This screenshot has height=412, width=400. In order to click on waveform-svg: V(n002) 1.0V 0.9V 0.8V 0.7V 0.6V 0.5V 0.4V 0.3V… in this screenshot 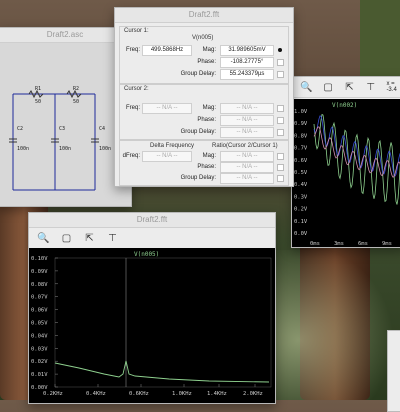, I will do `click(347, 174)`.